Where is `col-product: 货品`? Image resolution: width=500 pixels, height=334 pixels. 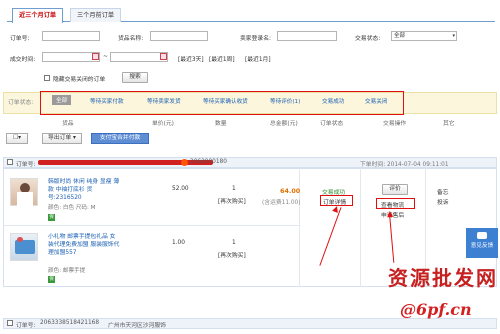 col-product: 货品 is located at coordinates (68, 124).